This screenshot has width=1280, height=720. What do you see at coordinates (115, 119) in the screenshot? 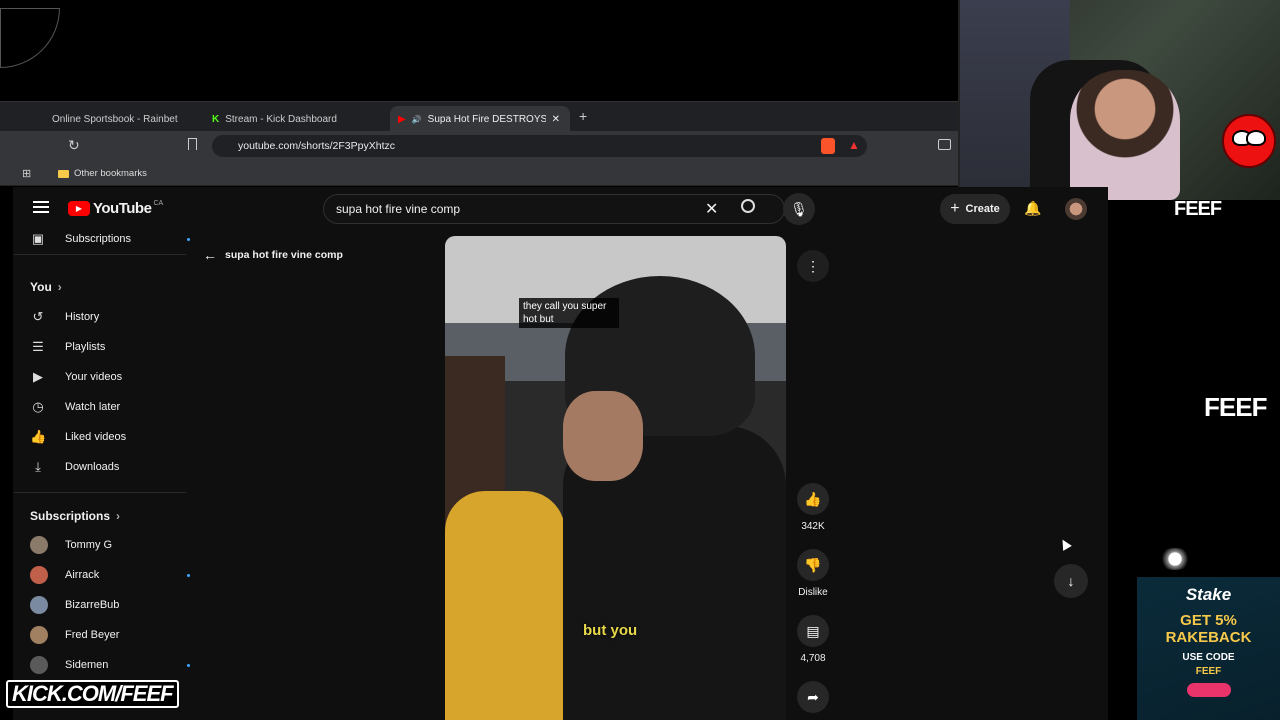
I see `tab-label: Online Sportsbook - Rainbet` at bounding box center [115, 119].